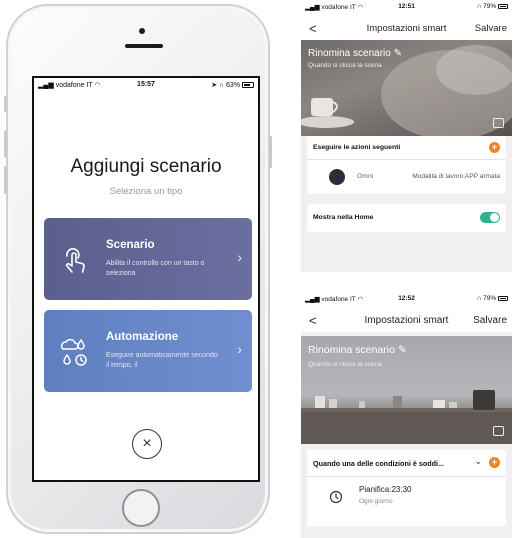 The height and width of the screenshot is (538, 514). I want to click on automation-card-title: Automazione, so click(142, 337).